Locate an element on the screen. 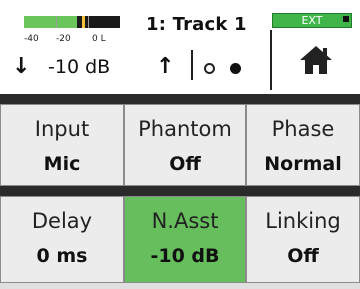 Image resolution: width=360 pixels, height=289 pixels. linking-label: Linking is located at coordinates (303, 221).